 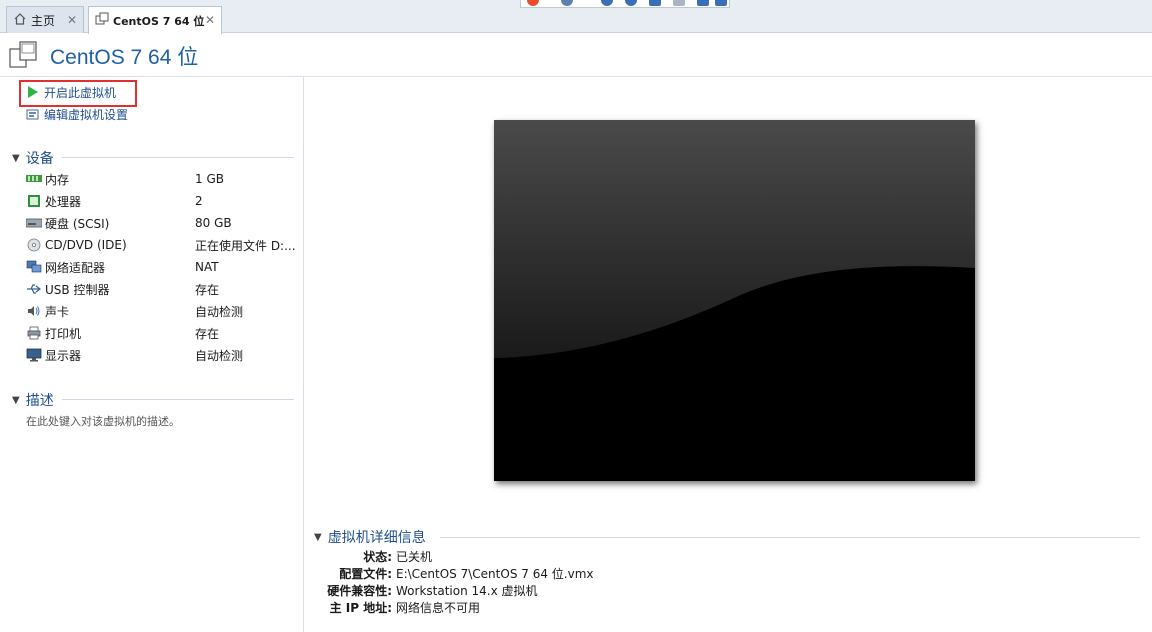 I want to click on sound-card-icon, so click(x=34, y=311).